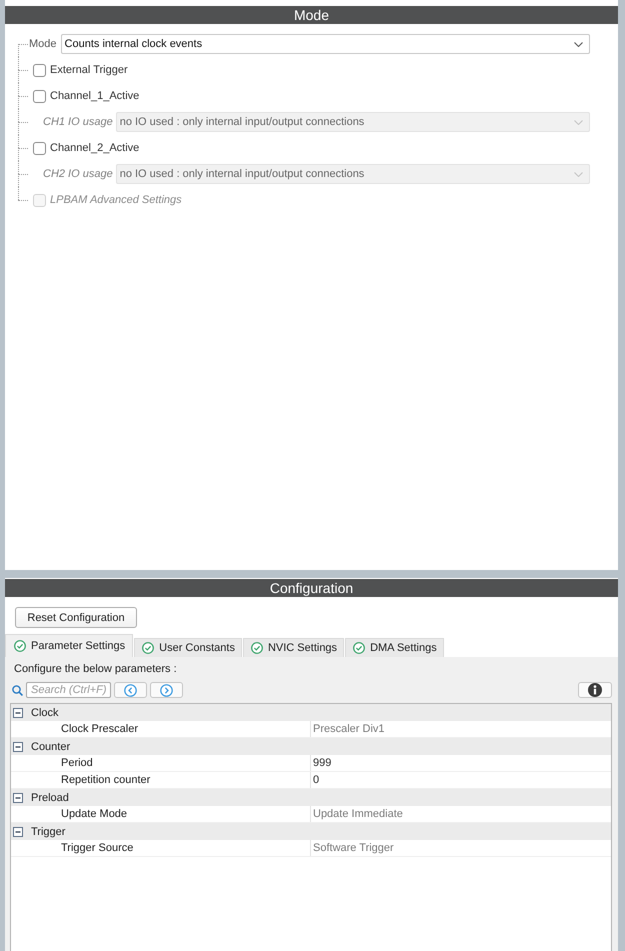 The width and height of the screenshot is (625, 951). Describe the element at coordinates (77, 763) in the screenshot. I see `parameter-name: Period` at that location.